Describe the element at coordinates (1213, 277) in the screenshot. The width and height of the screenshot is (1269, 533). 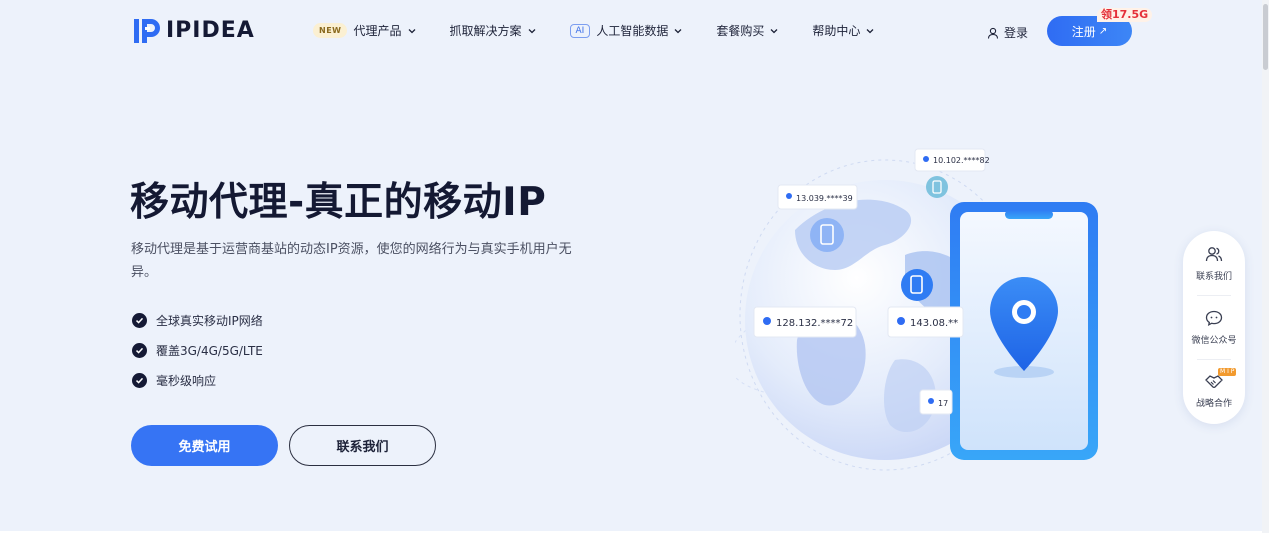
I see `float-label: 联系我们` at that location.